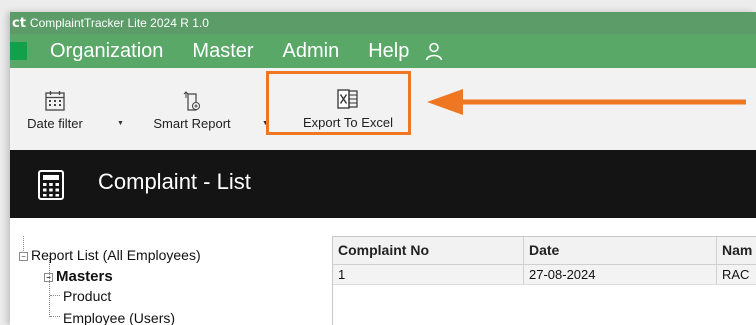  What do you see at coordinates (434, 51) in the screenshot?
I see `user-icon` at bounding box center [434, 51].